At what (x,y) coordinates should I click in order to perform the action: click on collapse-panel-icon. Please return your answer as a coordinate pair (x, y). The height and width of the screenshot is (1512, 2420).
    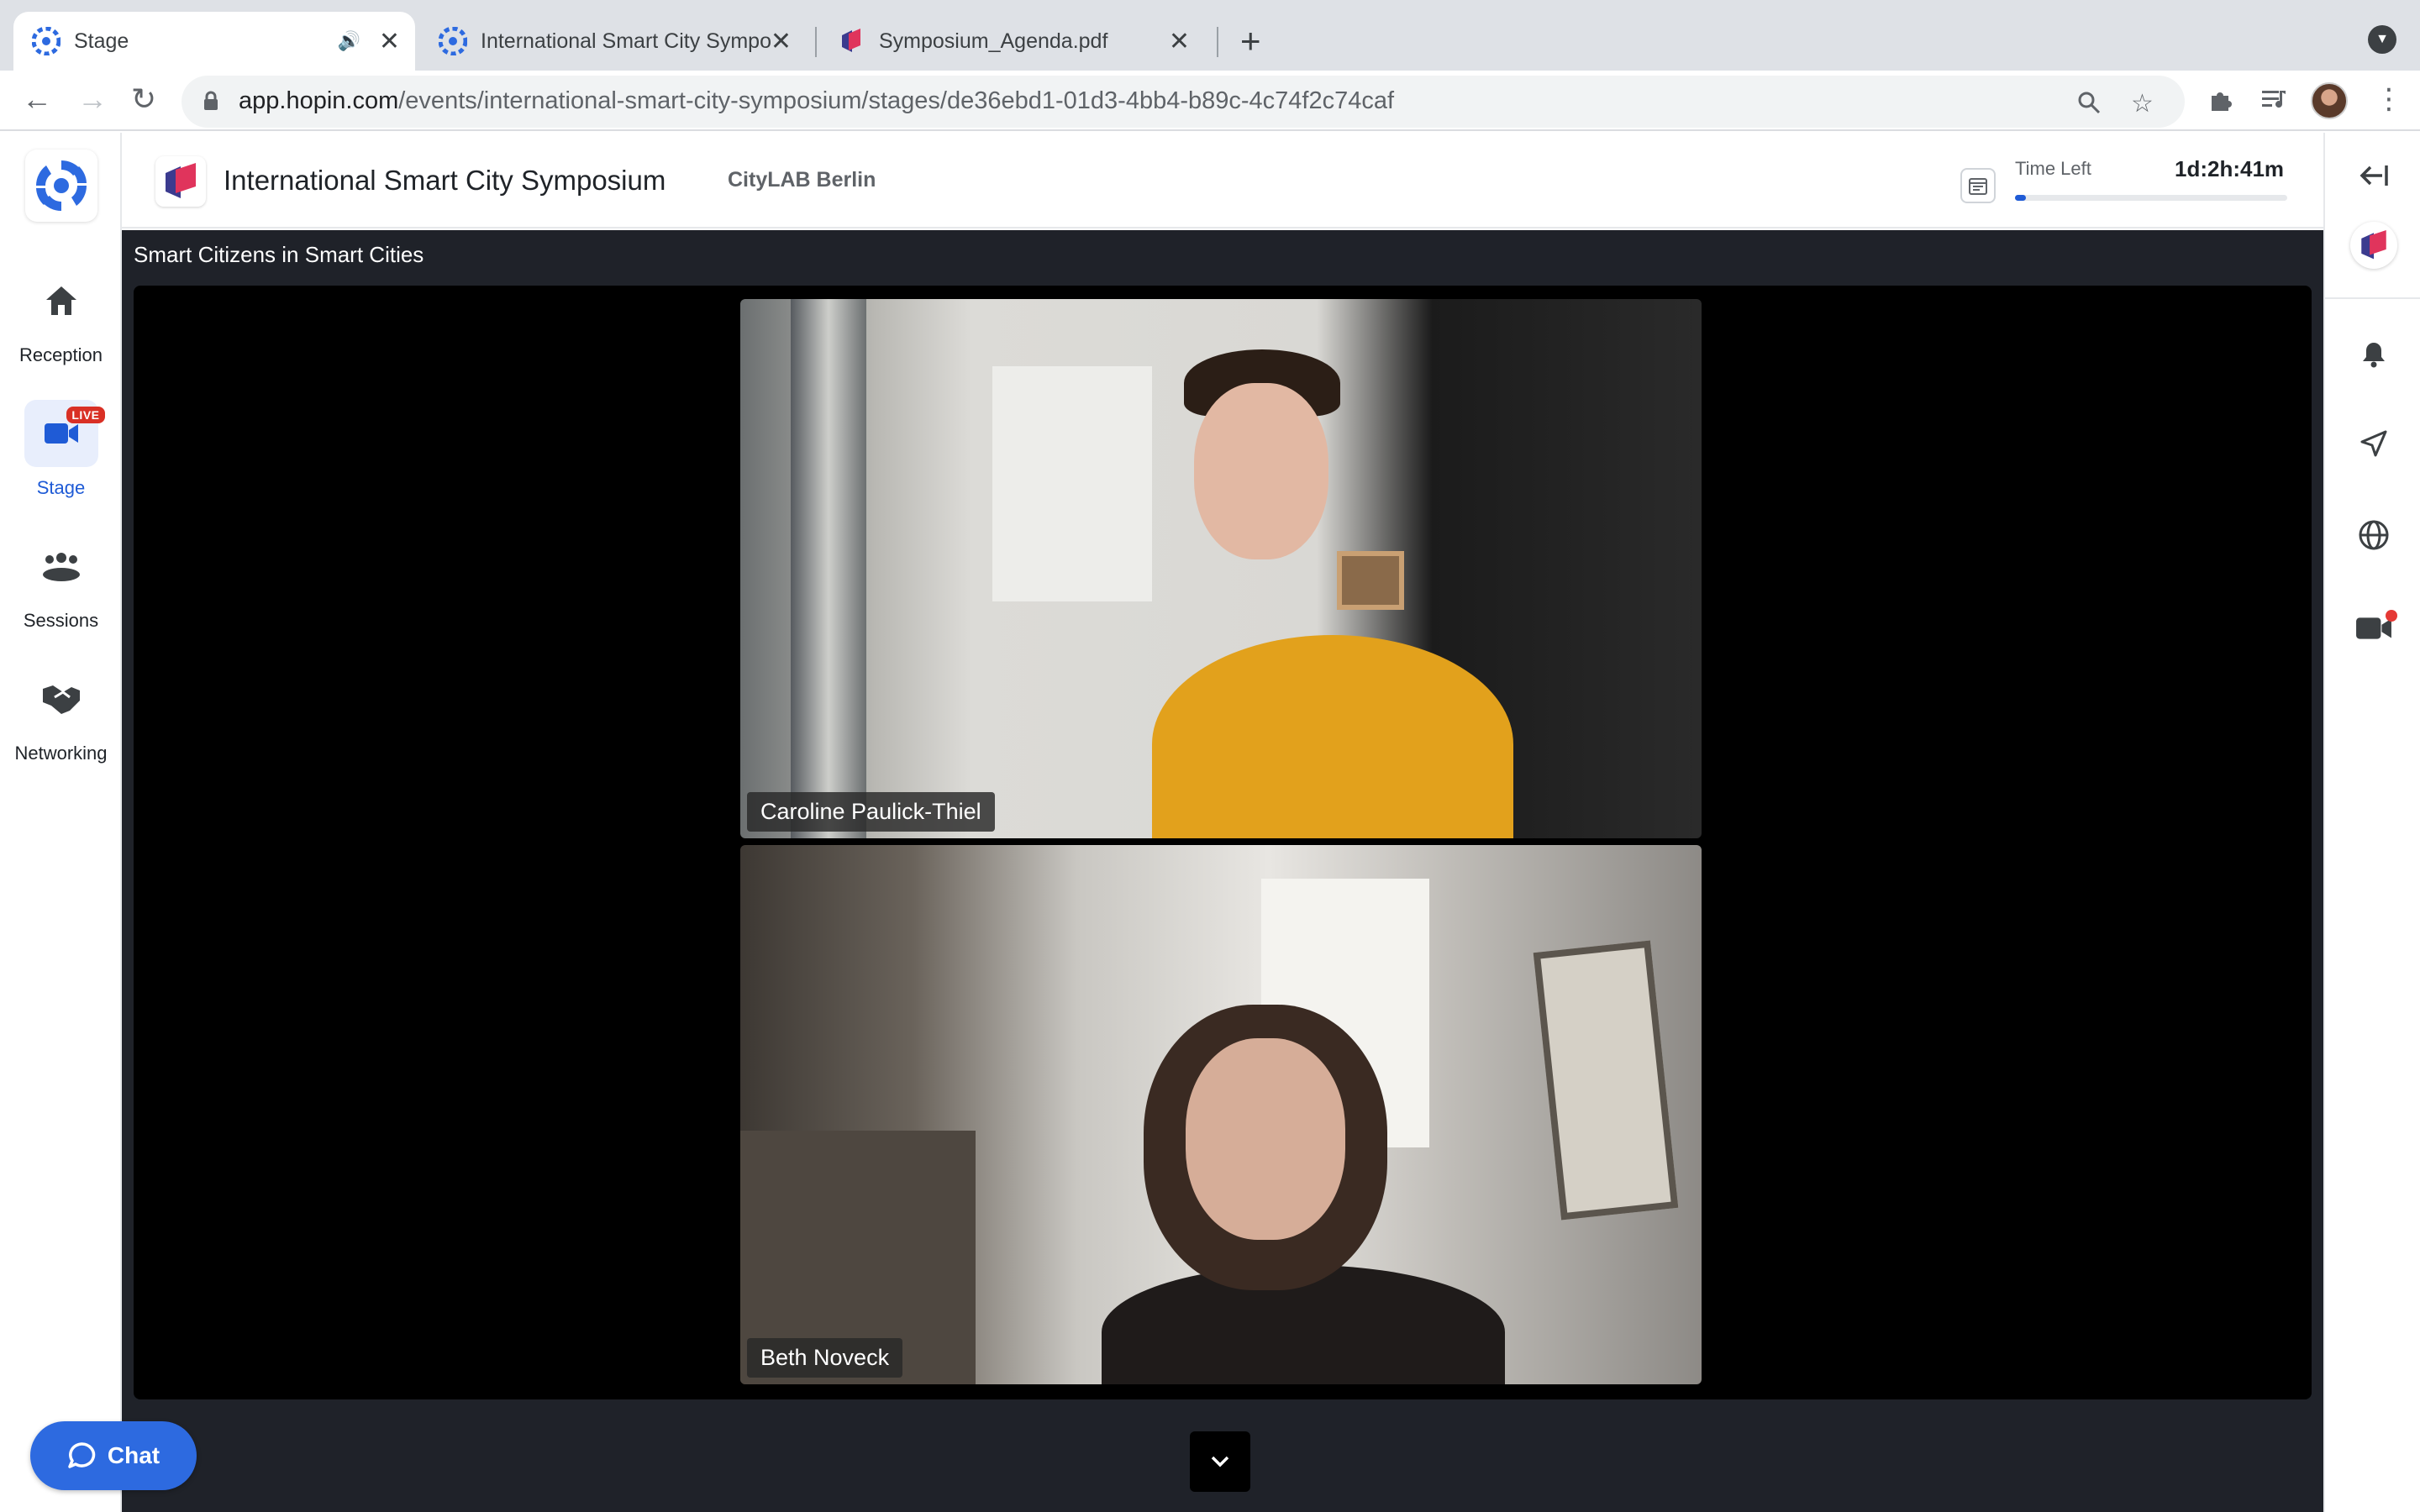
    Looking at the image, I should click on (2372, 175).